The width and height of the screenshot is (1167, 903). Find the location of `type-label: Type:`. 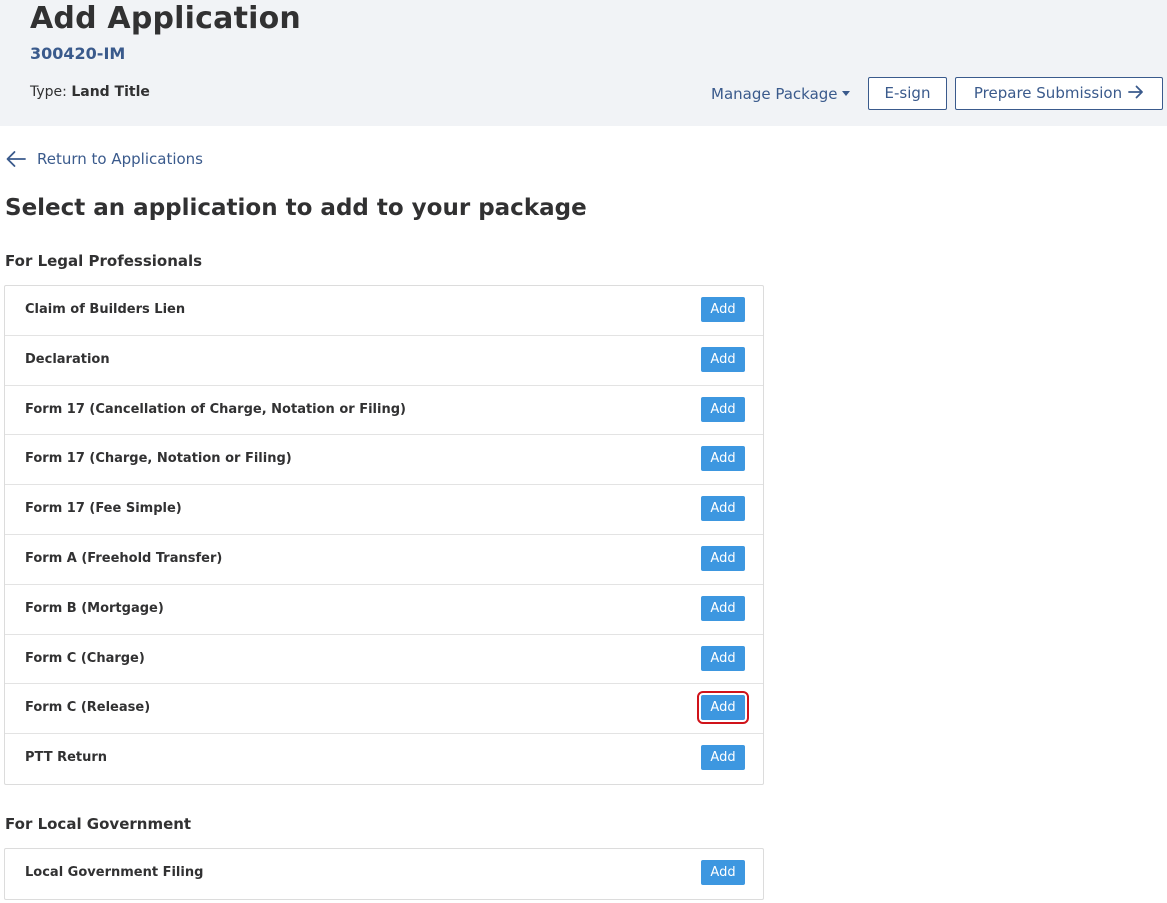

type-label: Type: is located at coordinates (48, 92).